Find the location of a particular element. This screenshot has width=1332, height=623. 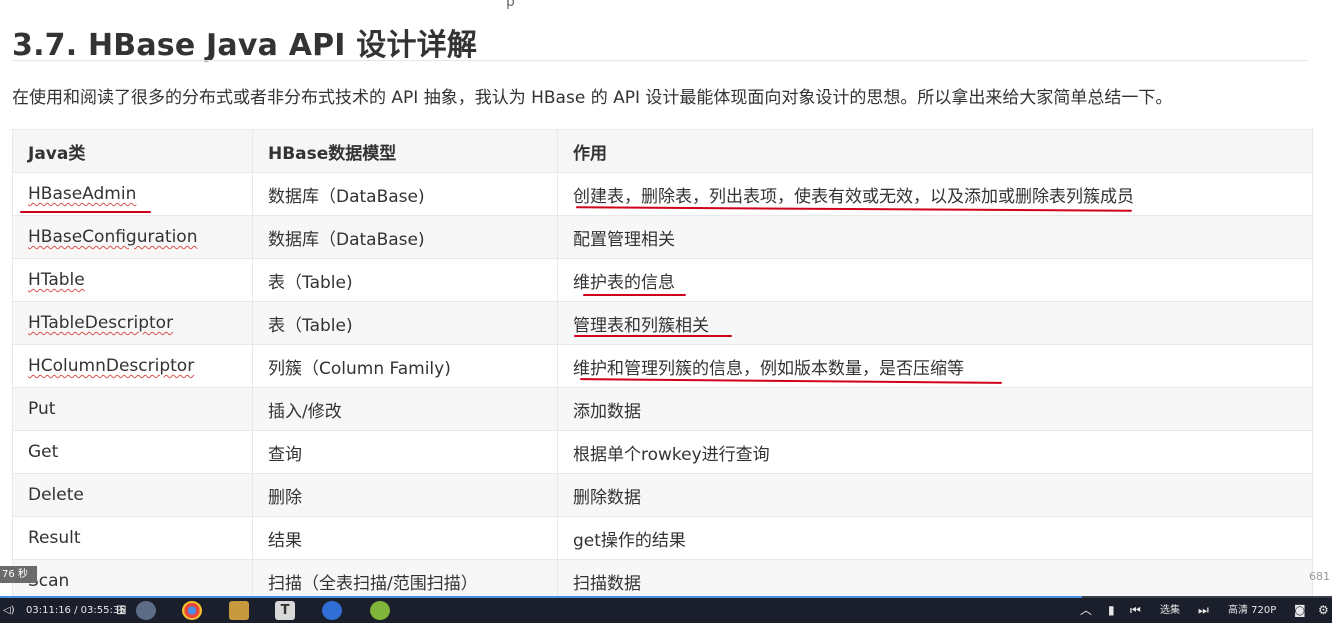

table-row: Get 查询 根据单个rowkey进行查询 is located at coordinates (662, 452).